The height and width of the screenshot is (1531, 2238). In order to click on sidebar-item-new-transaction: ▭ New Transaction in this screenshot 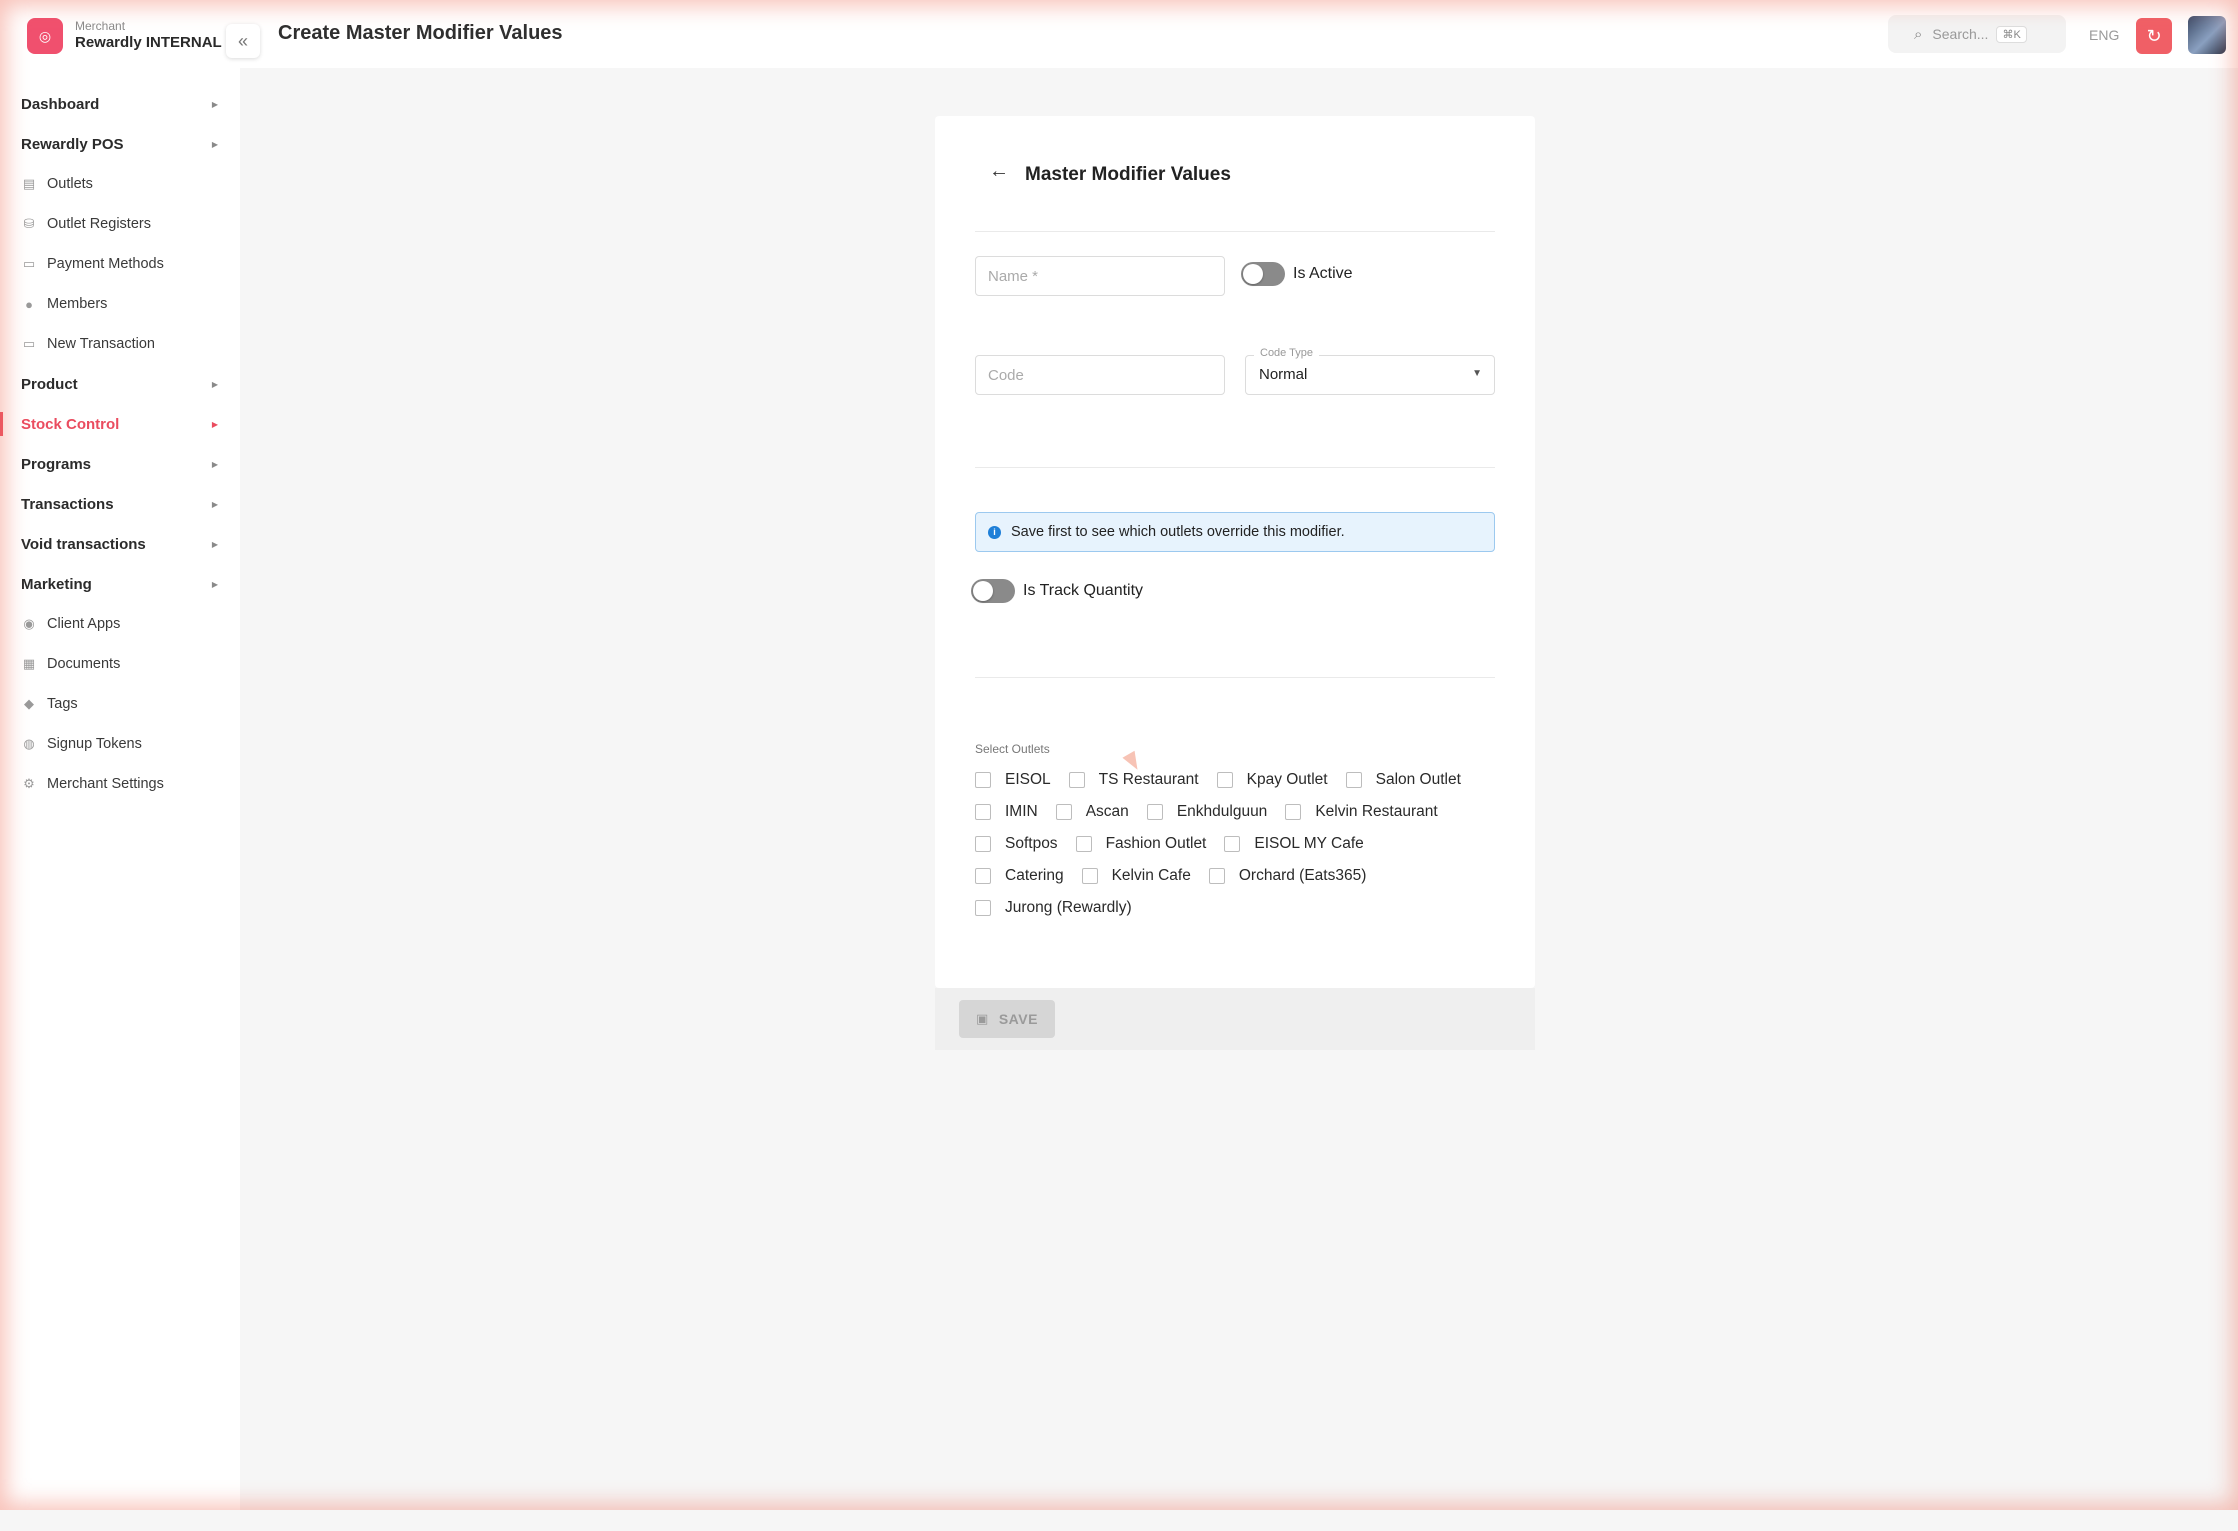, I will do `click(120, 344)`.